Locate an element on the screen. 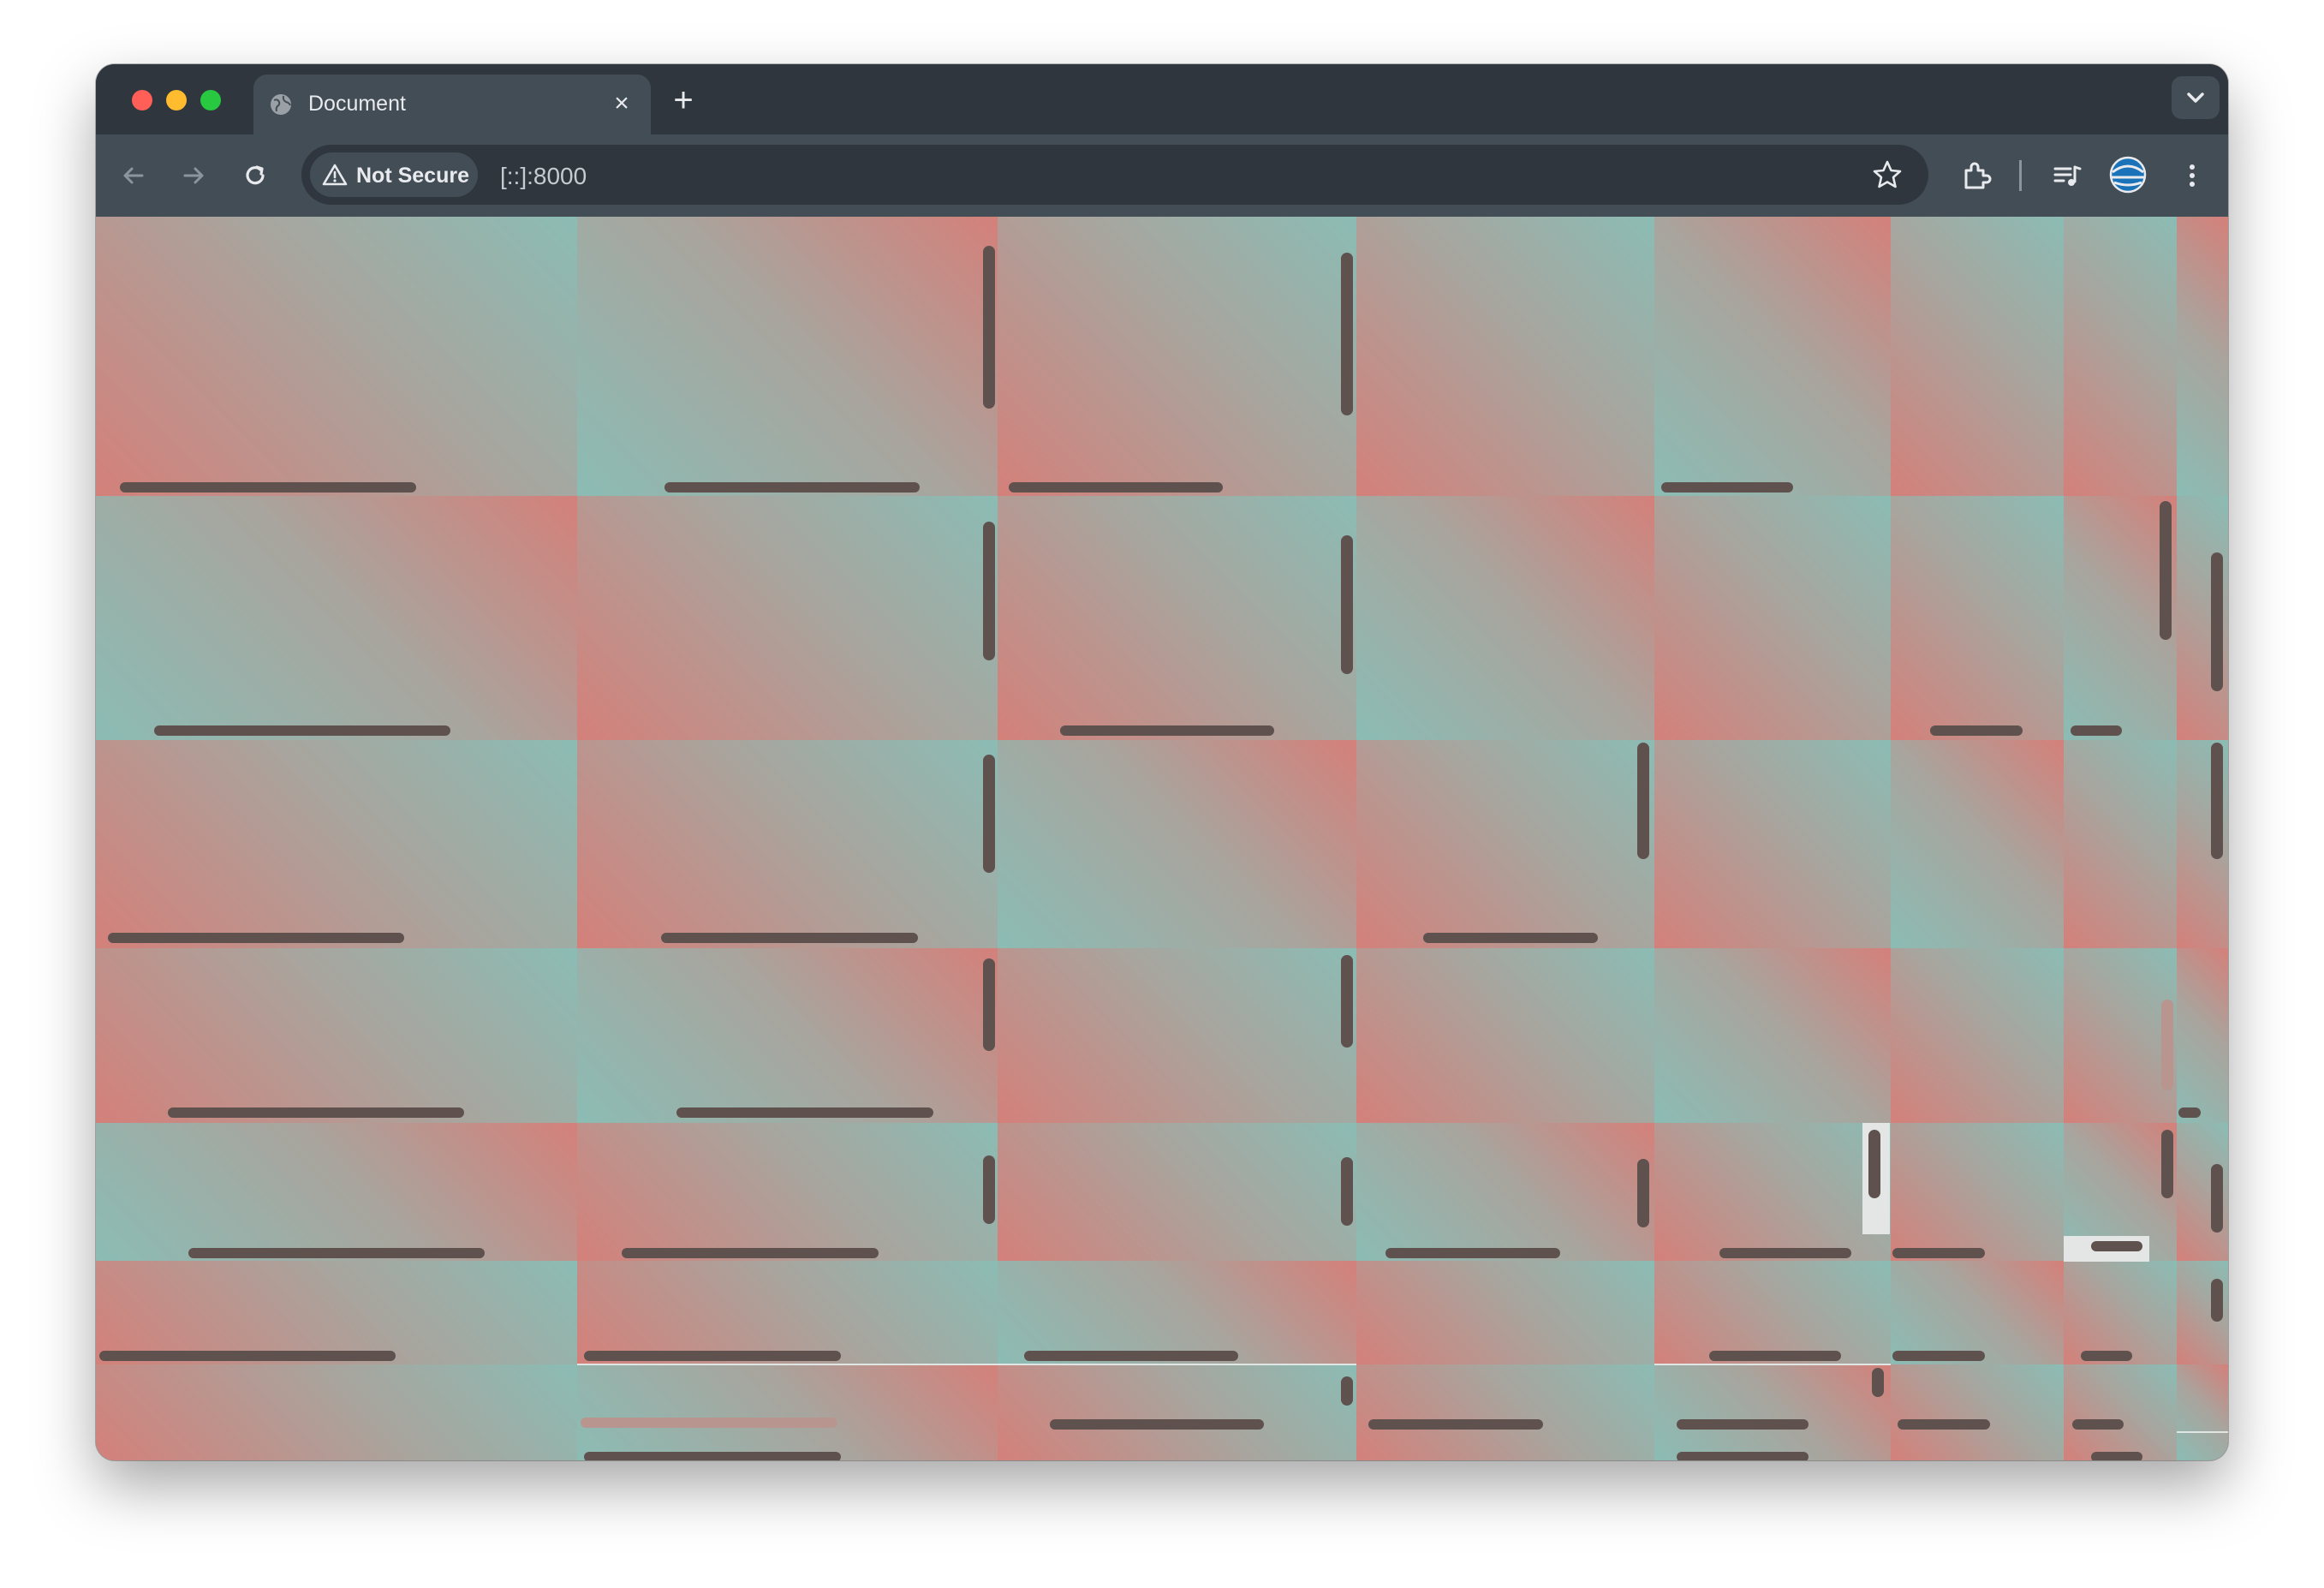  maximize-window-button is located at coordinates (210, 100).